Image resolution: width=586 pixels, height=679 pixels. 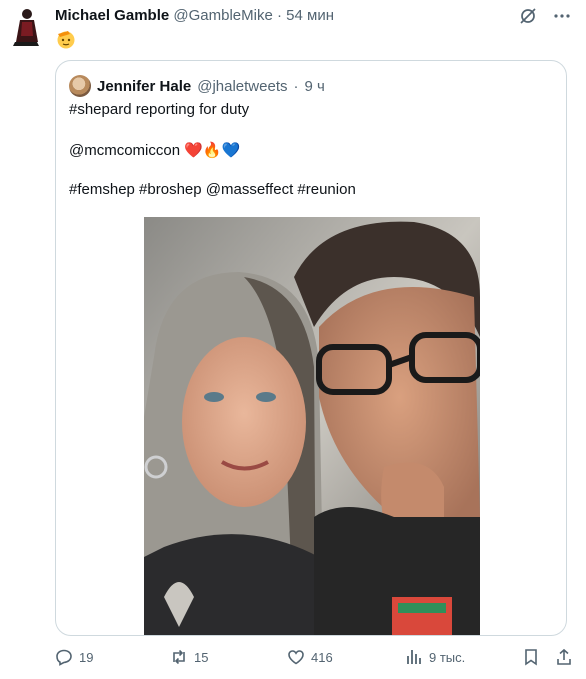 What do you see at coordinates (144, 86) in the screenshot?
I see `quoted-author-name: Jennifer Hale` at bounding box center [144, 86].